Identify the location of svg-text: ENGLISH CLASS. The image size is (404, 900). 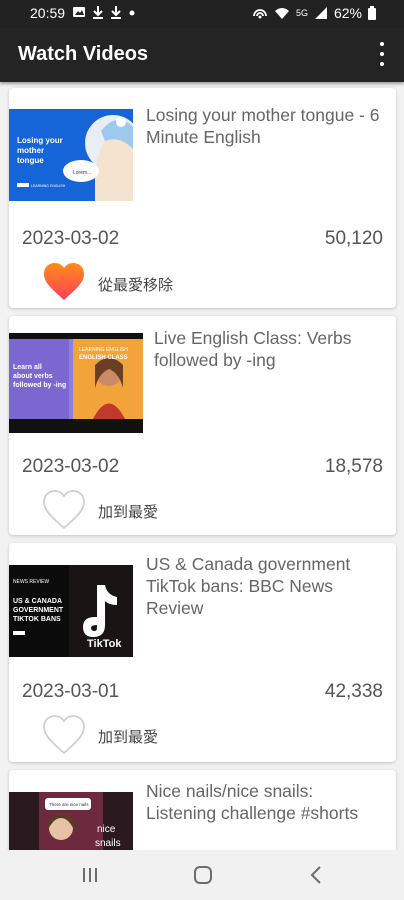
(103, 358).